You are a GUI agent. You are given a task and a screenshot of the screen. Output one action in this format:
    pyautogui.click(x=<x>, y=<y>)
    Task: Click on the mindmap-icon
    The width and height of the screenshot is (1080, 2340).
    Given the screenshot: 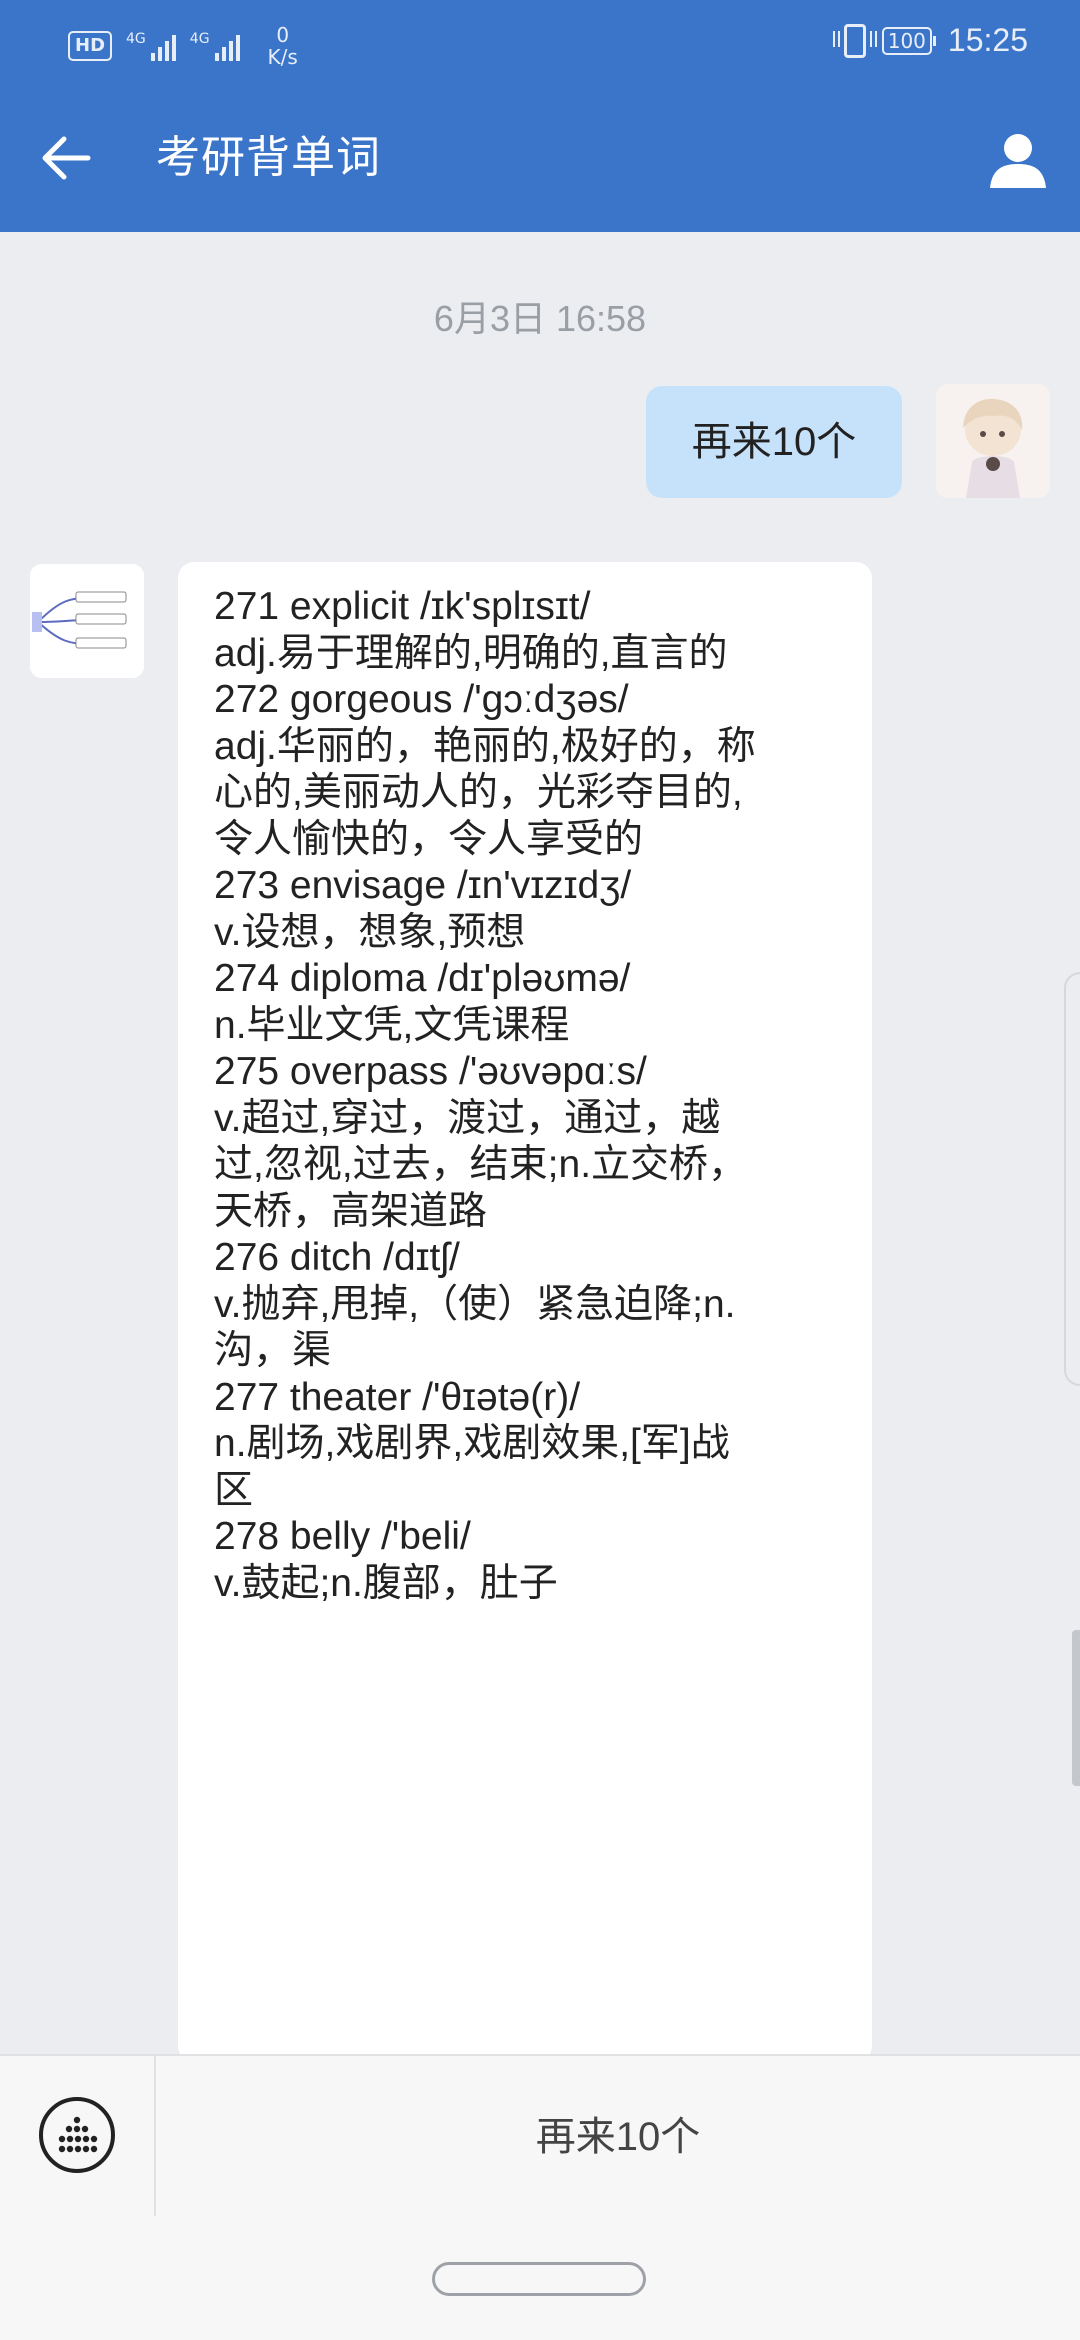 What is the action you would take?
    pyautogui.click(x=87, y=621)
    